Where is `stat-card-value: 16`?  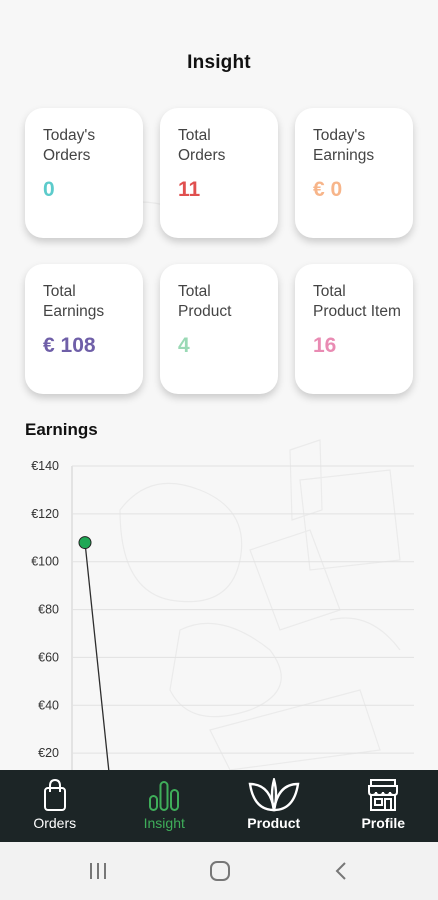
stat-card-value: 16 is located at coordinates (325, 345).